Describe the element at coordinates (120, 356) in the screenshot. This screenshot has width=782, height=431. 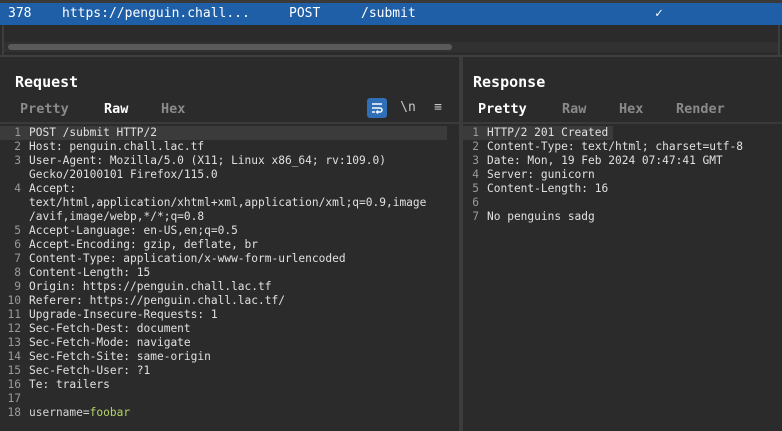
I see `line-text: Sec-Fetch-Site: same-origin` at that location.